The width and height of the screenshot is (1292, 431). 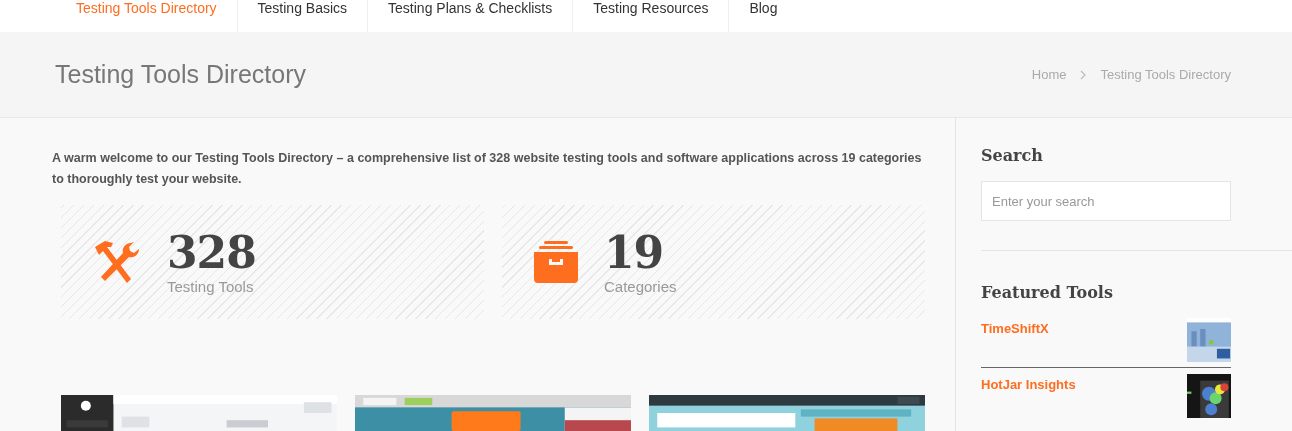 I want to click on chevron-icon, so click(x=1083, y=74).